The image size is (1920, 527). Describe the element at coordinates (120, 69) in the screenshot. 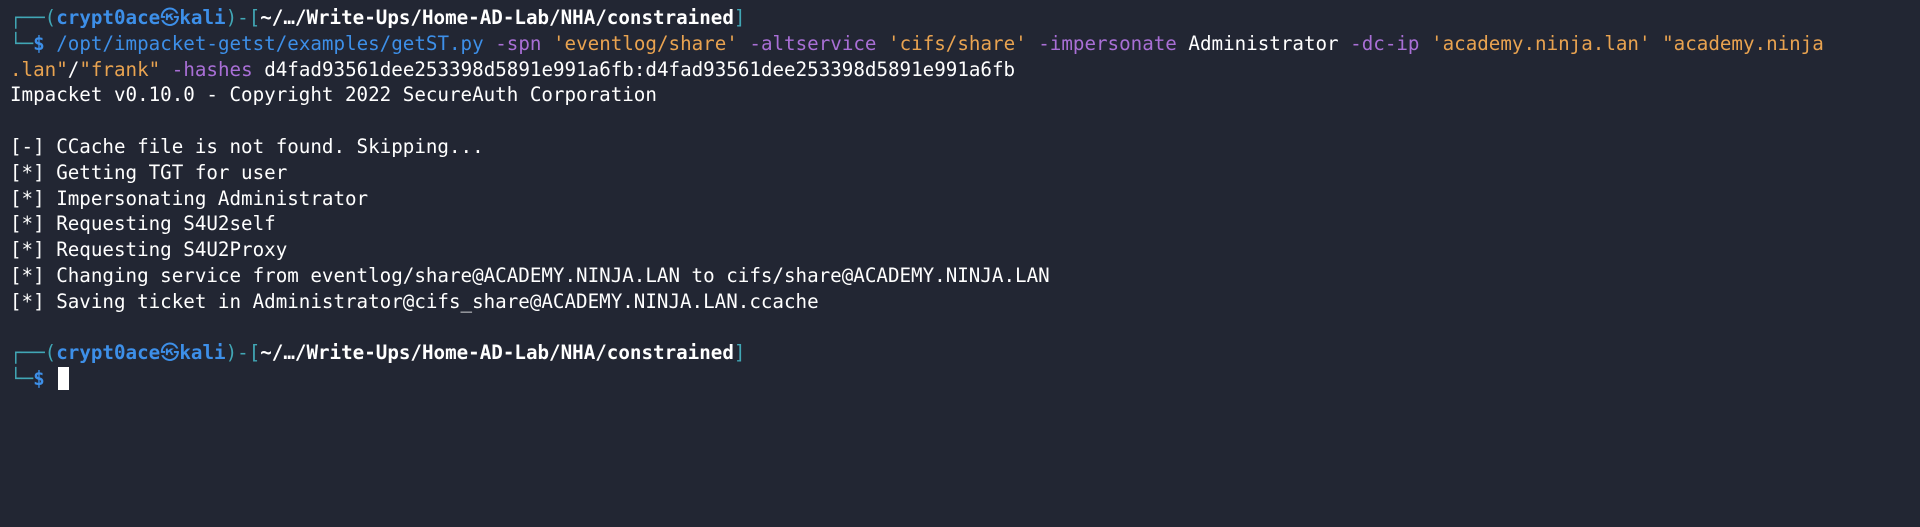

I see `target-user: "frank"` at that location.